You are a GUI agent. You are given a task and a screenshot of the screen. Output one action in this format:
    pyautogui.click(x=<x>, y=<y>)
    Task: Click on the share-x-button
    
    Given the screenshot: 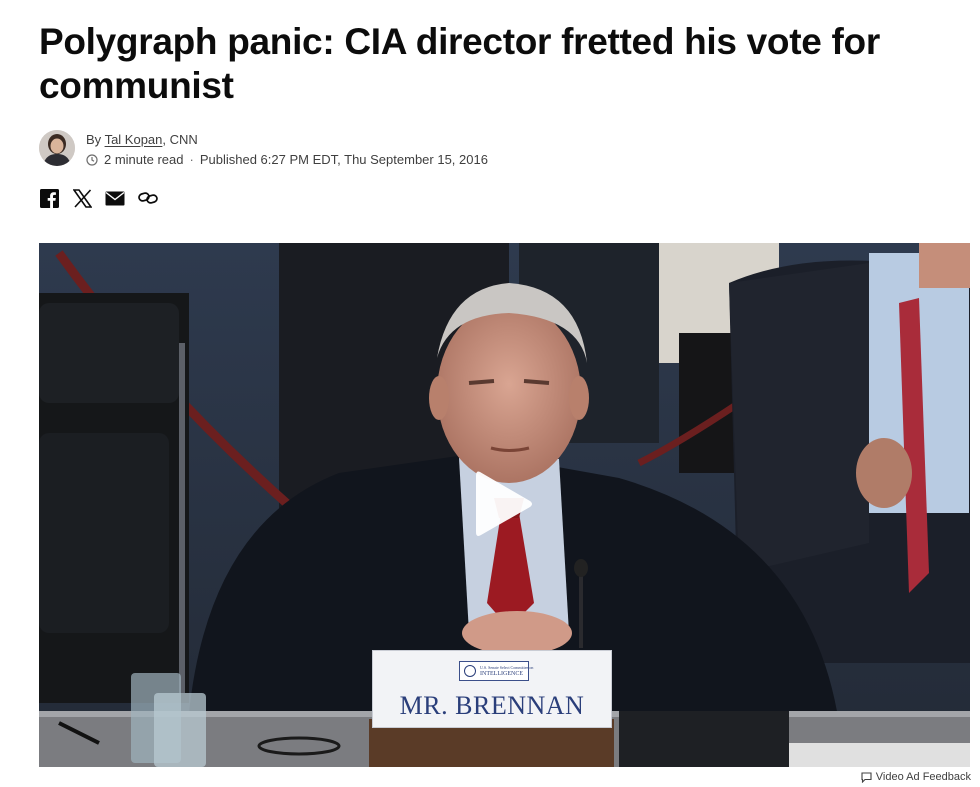 What is the action you would take?
    pyautogui.click(x=82, y=198)
    